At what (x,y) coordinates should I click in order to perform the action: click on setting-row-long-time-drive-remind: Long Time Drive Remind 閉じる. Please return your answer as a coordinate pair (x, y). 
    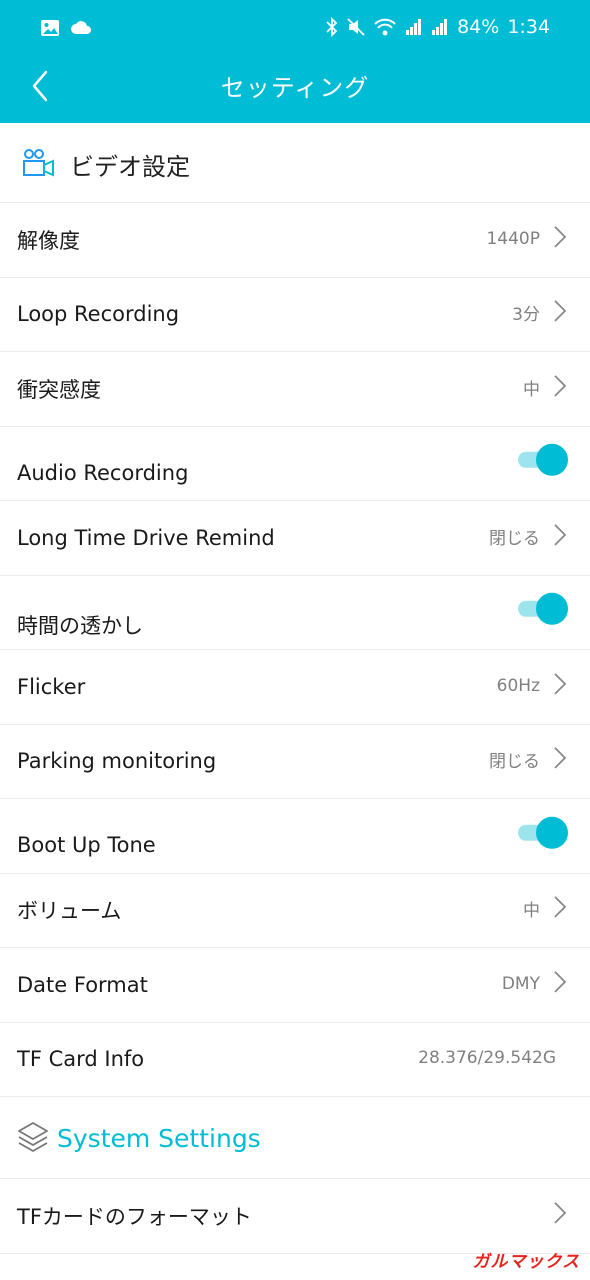
    Looking at the image, I should click on (295, 538).